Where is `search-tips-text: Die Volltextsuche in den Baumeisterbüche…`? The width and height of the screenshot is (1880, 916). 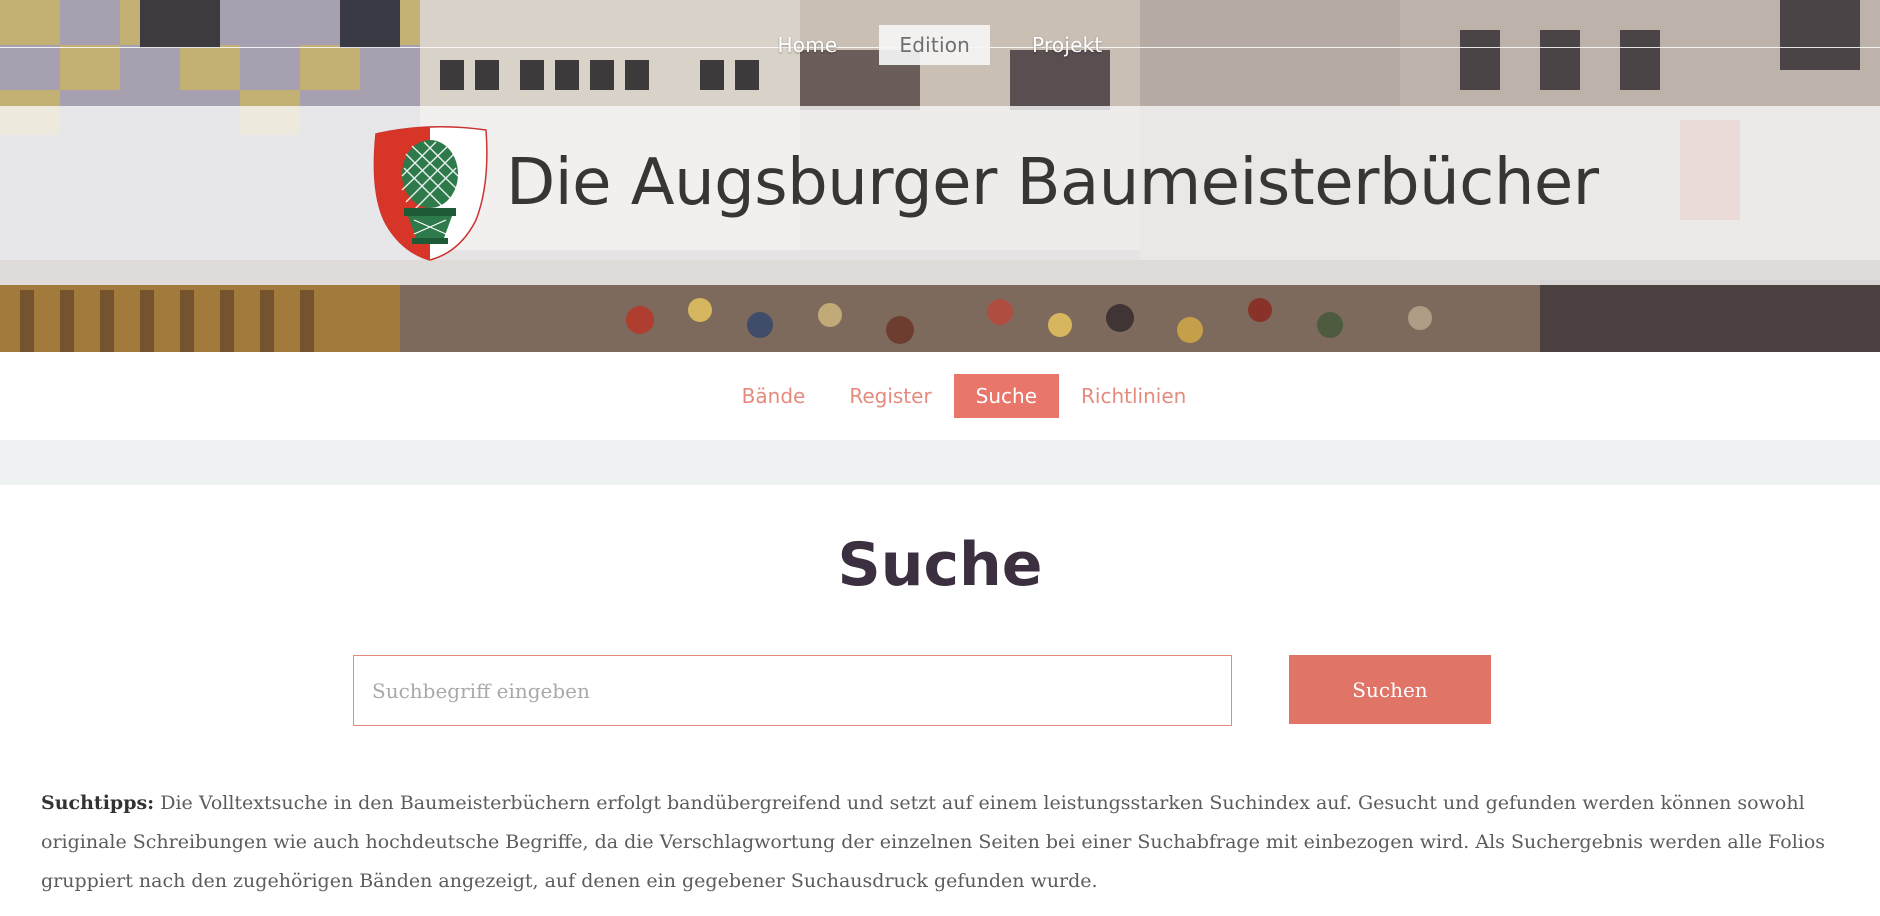
search-tips-text: Die Volltextsuche in den Baumeisterbüche… is located at coordinates (933, 842).